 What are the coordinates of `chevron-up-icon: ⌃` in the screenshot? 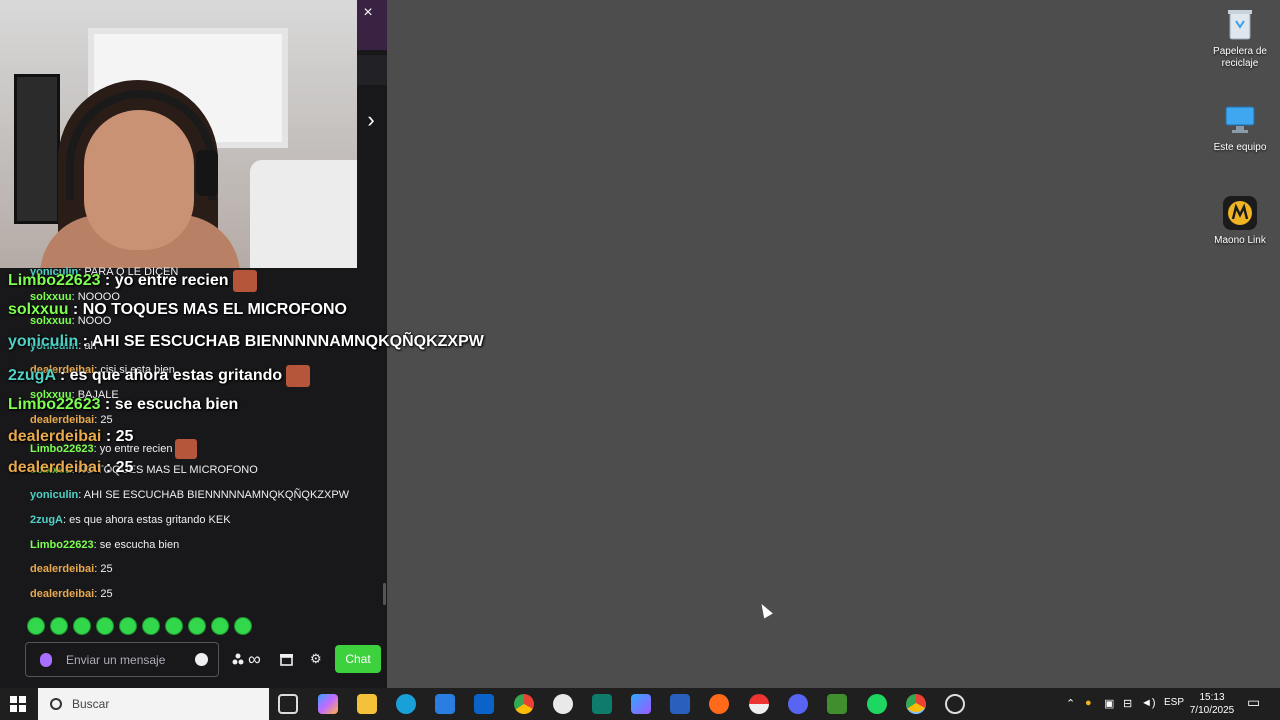 It's located at (1070, 703).